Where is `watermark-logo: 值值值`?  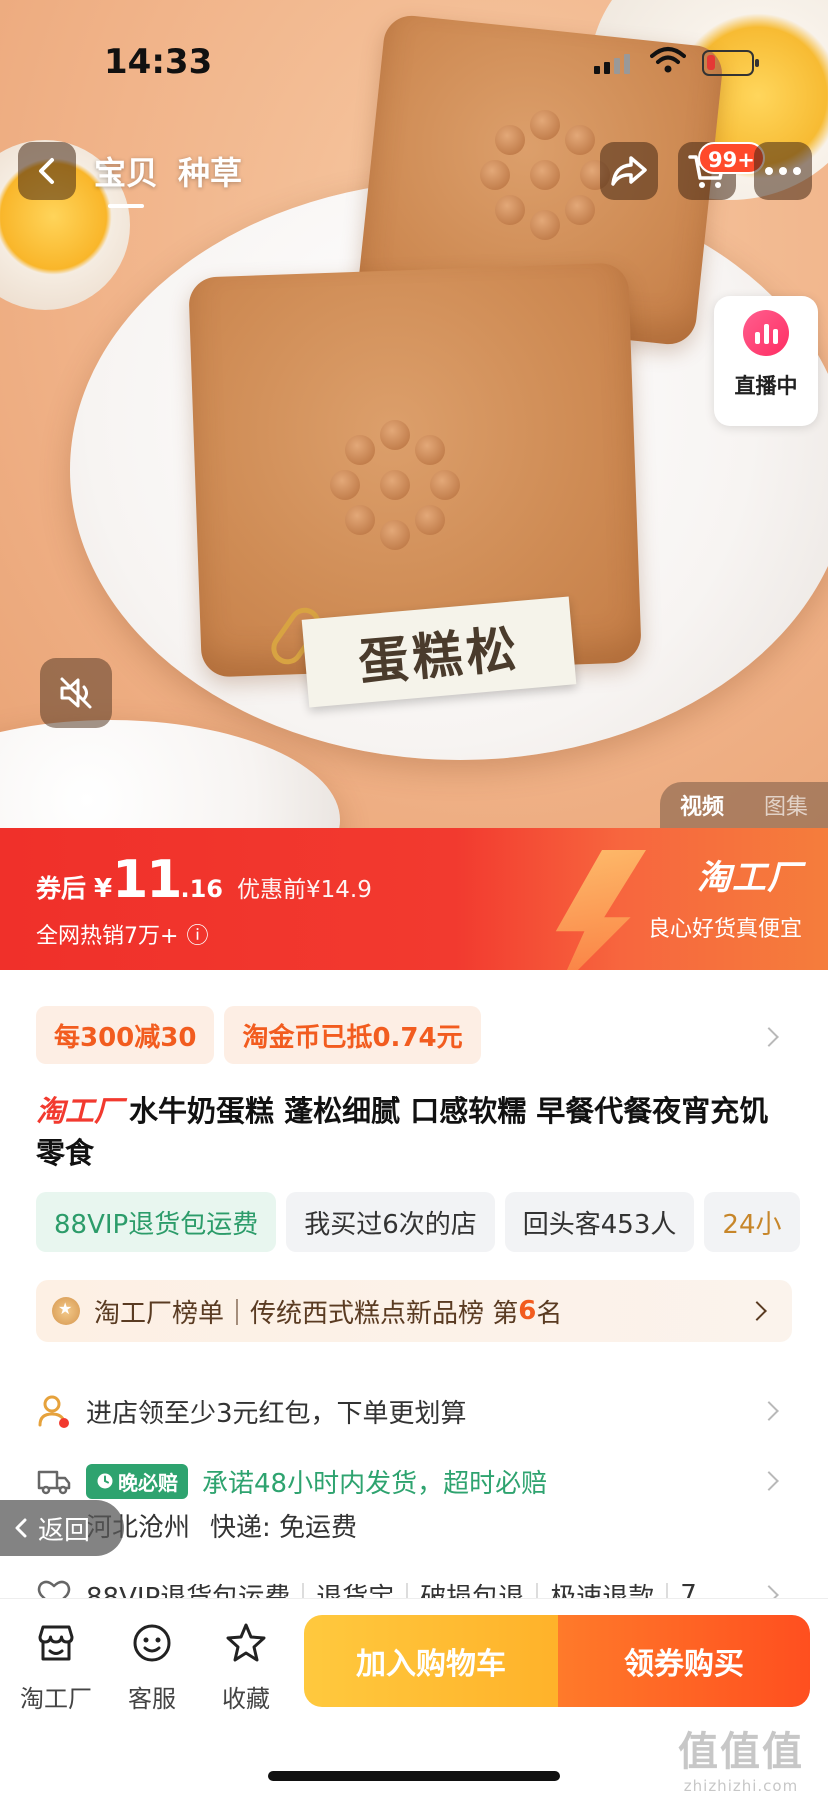
watermark-logo: 值值值 is located at coordinates (741, 1752).